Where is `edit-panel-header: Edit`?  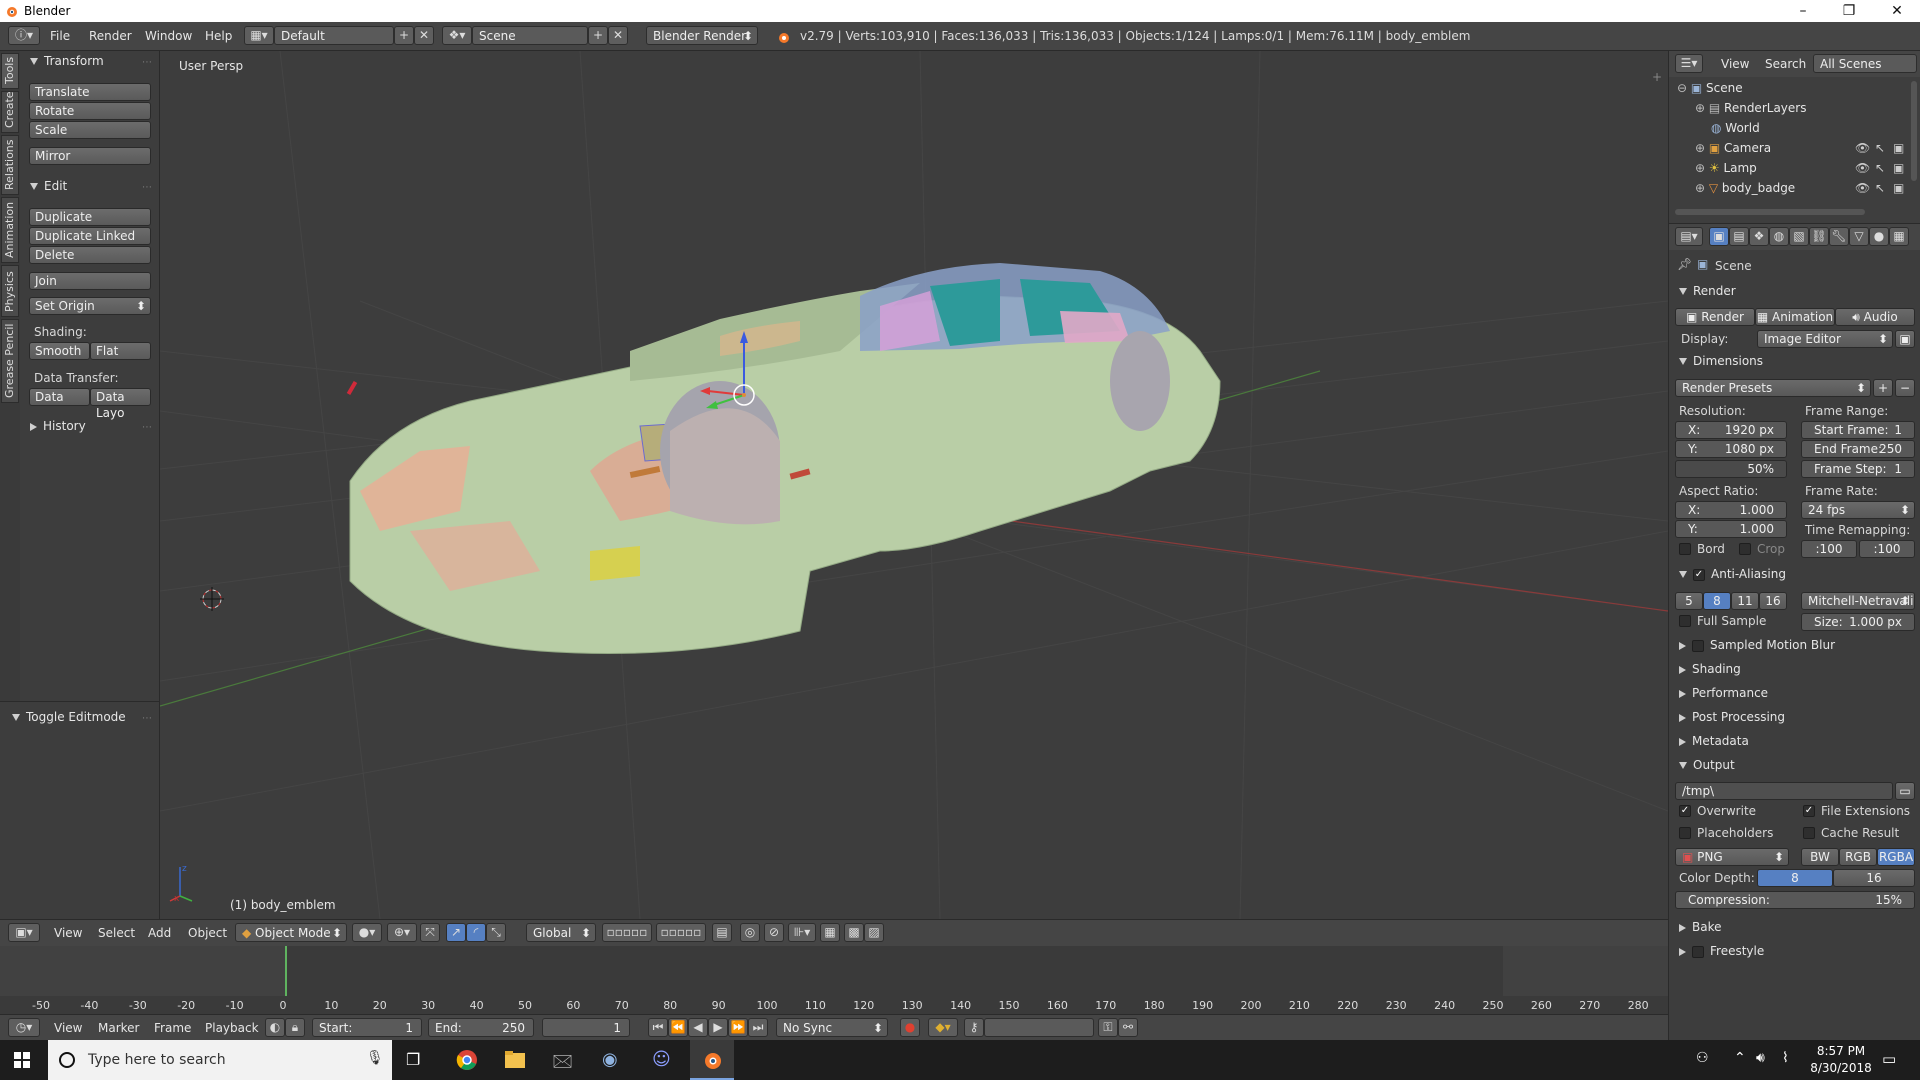 edit-panel-header: Edit is located at coordinates (48, 186).